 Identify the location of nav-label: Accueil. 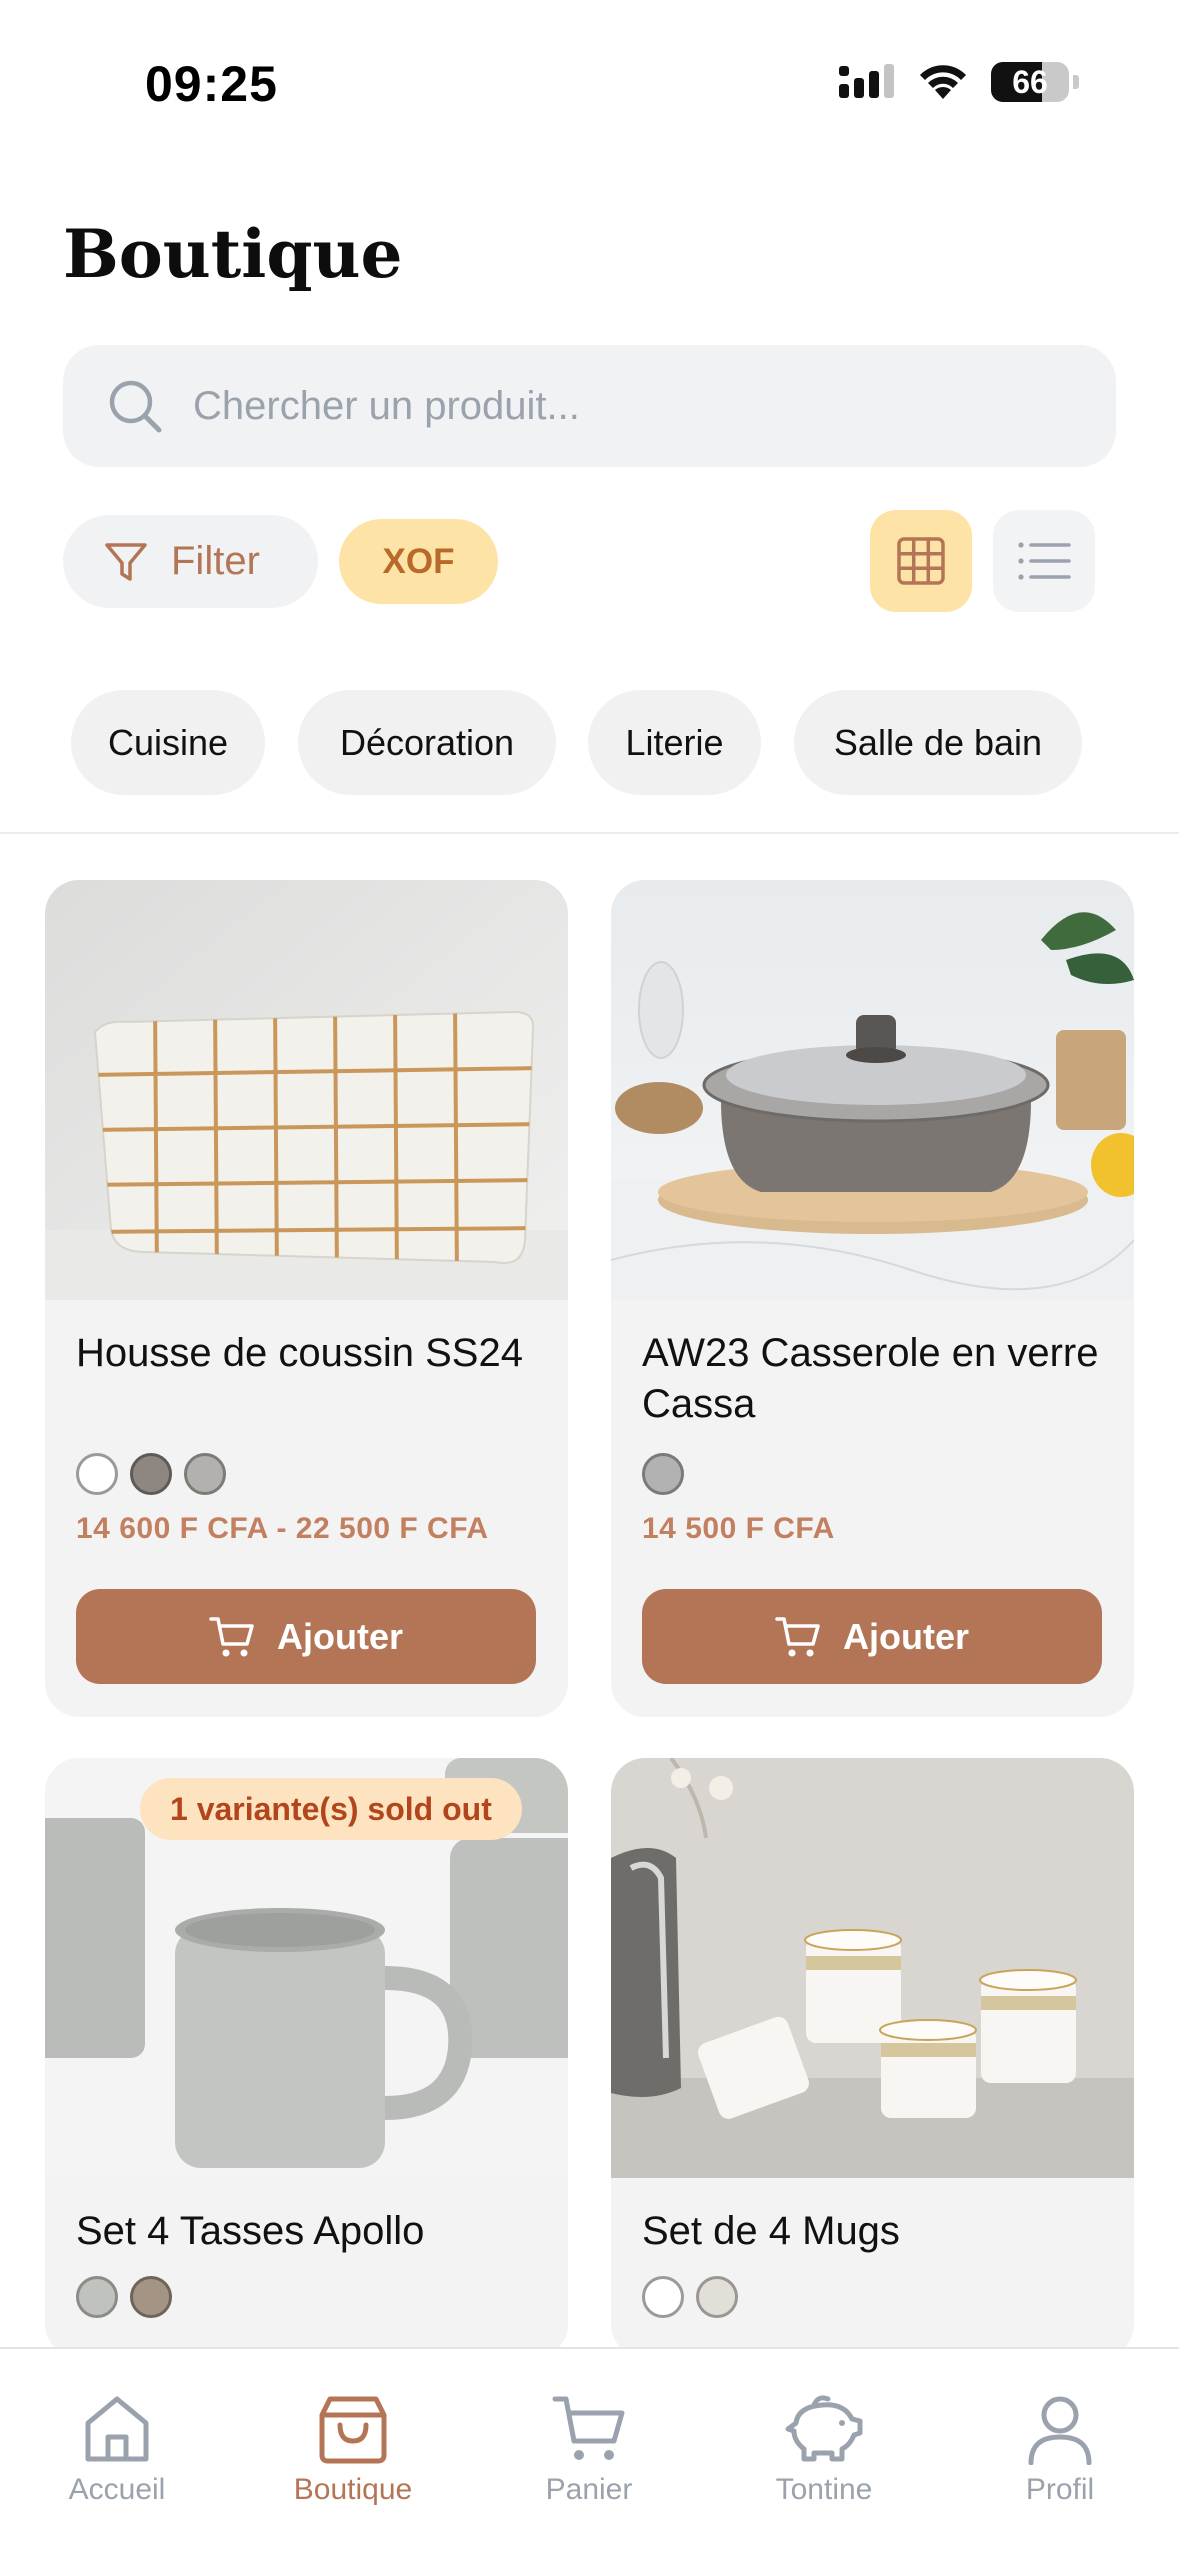
(117, 2489).